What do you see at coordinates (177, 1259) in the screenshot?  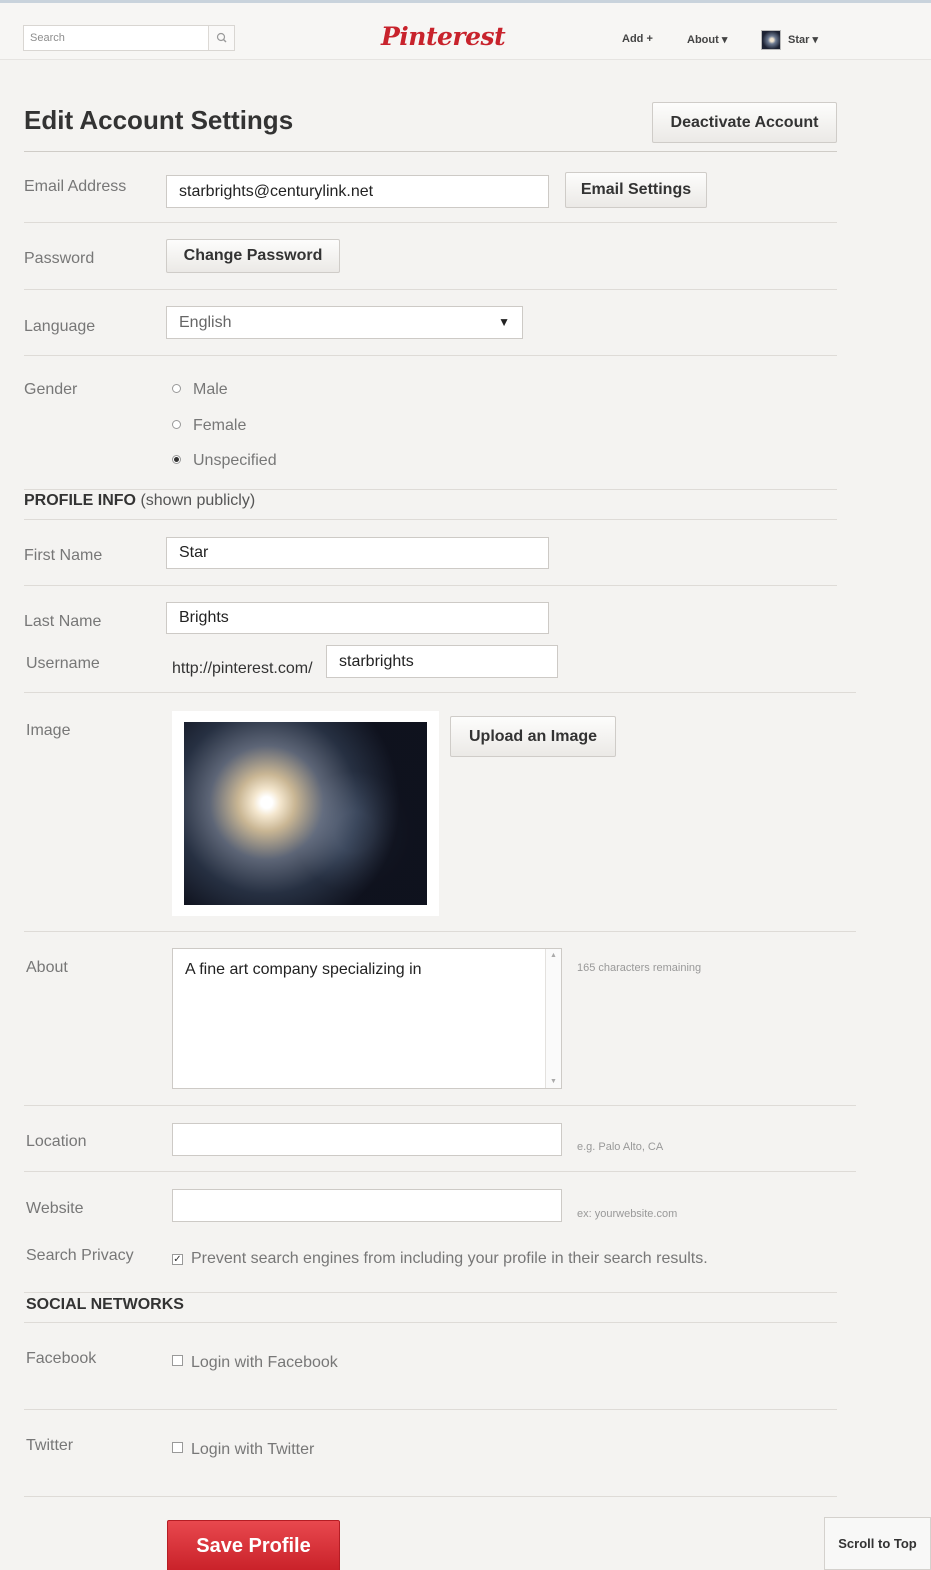 I see `search-privacy-checkbox: ✓` at bounding box center [177, 1259].